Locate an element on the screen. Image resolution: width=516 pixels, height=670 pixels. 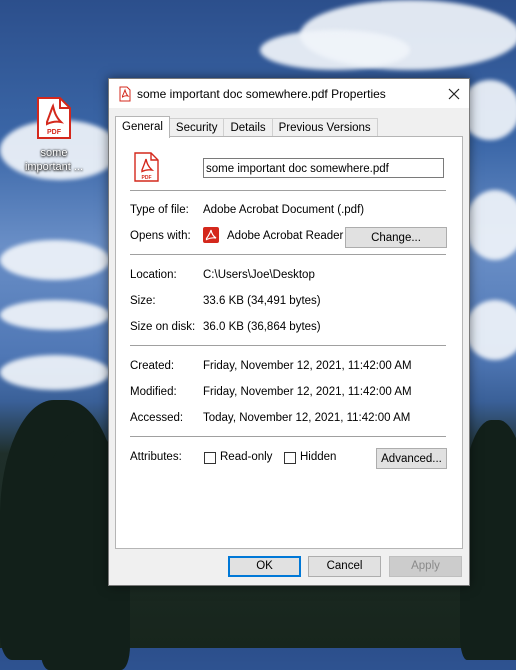
type-of-file-value: Adobe Acrobat Document (.pdf) is located at coordinates (284, 210).